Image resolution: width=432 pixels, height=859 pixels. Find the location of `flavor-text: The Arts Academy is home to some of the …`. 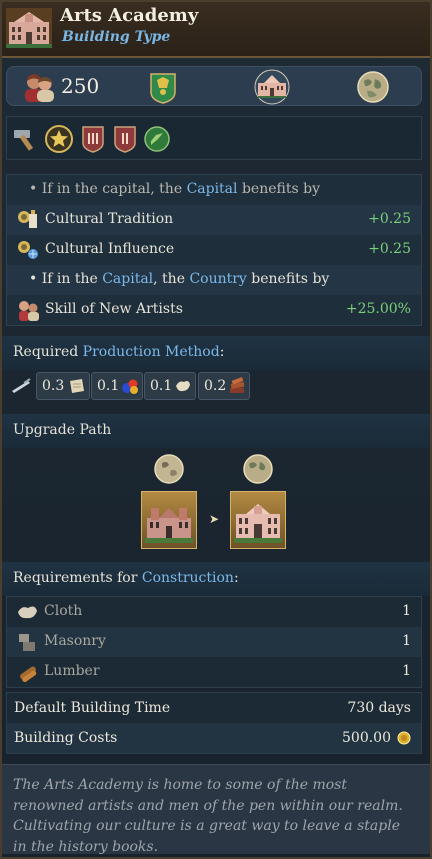

flavor-text: The Arts Academy is home to some of the … is located at coordinates (208, 816).